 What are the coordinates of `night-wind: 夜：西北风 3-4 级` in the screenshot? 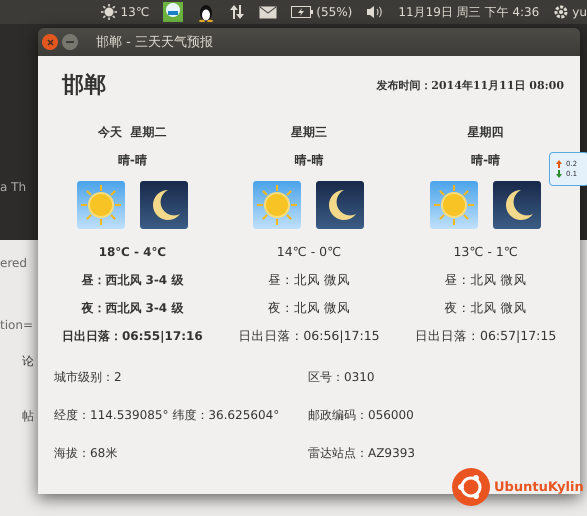 It's located at (132, 308).